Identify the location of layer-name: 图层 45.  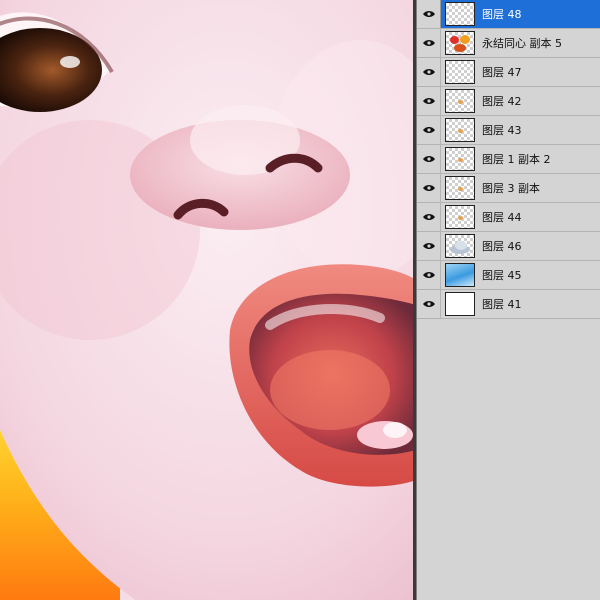
(502, 275).